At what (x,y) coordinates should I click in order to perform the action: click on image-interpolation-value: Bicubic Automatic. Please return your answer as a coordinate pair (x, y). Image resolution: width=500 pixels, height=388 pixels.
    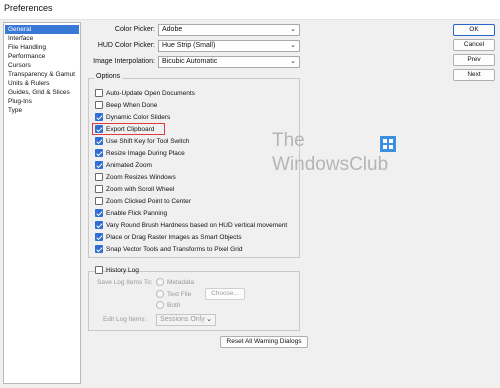
    Looking at the image, I should click on (190, 61).